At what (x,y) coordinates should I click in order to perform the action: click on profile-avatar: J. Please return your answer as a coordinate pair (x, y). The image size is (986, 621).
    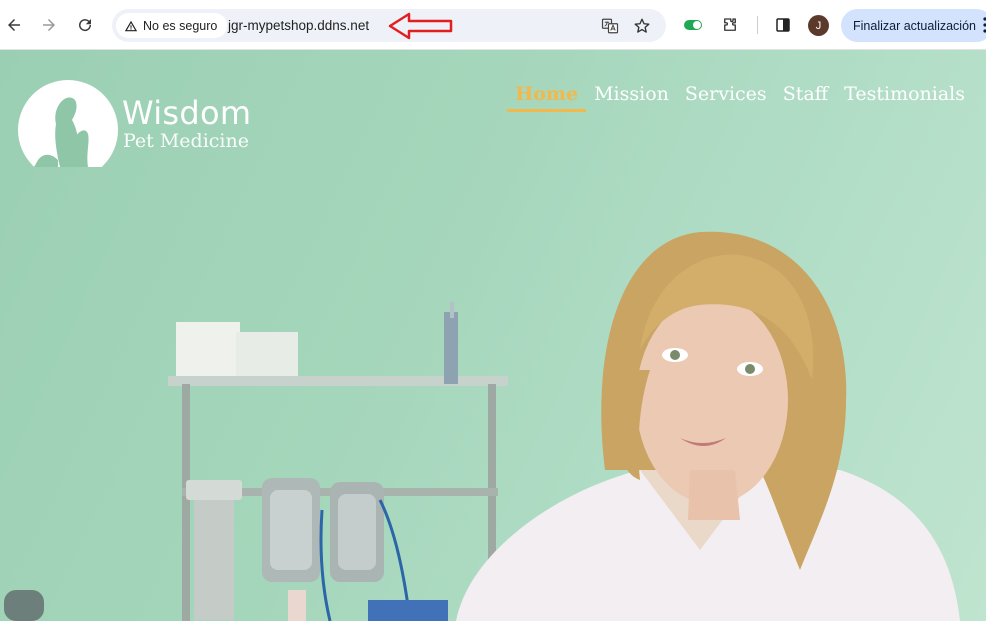
    Looking at the image, I should click on (818, 25).